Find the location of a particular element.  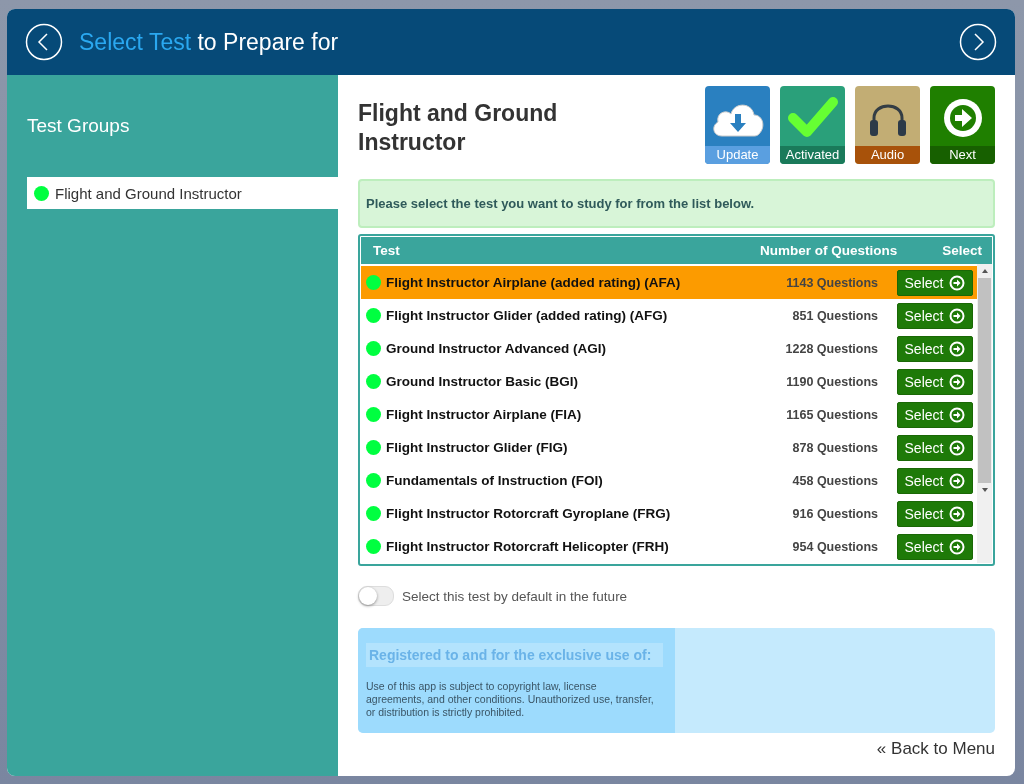

test-row: Flight Instructor Rotorcraft Gyroplane (FRG) 916 Questions Select is located at coordinates (669, 513).